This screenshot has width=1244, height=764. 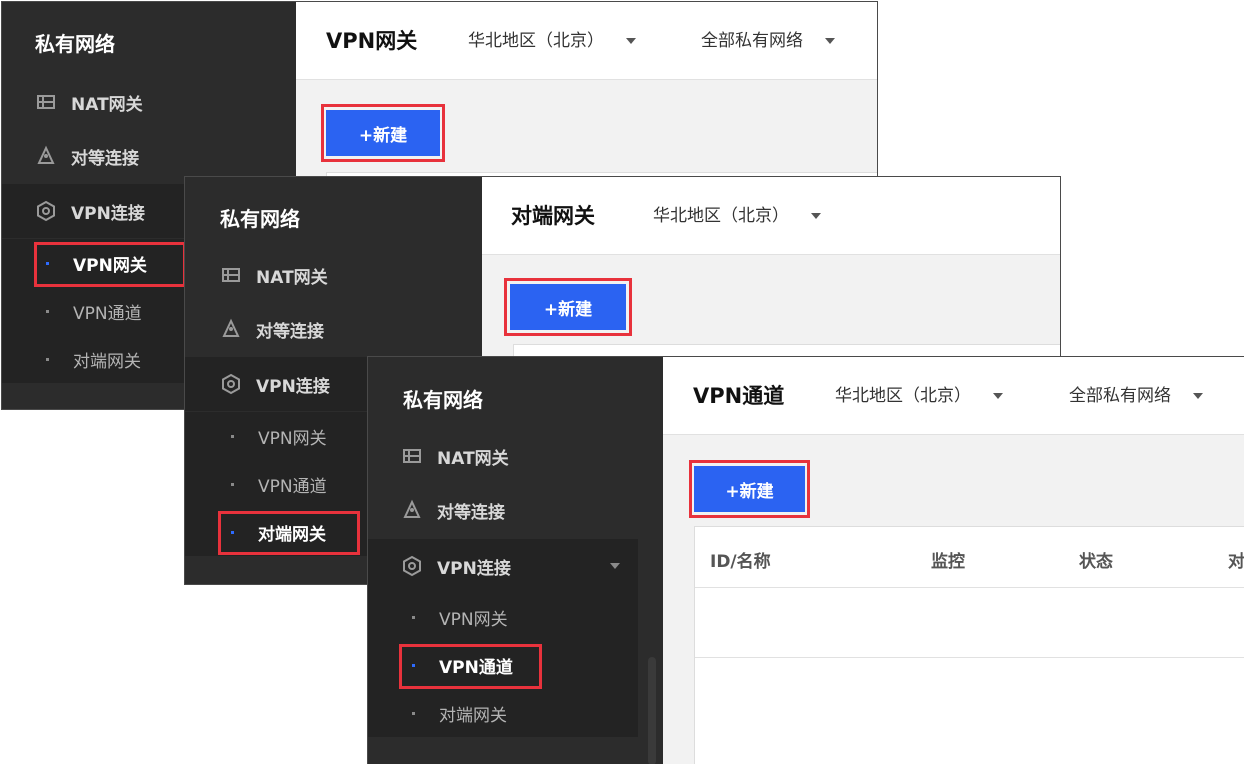 I want to click on page-title: VPN通道, so click(x=739, y=396).